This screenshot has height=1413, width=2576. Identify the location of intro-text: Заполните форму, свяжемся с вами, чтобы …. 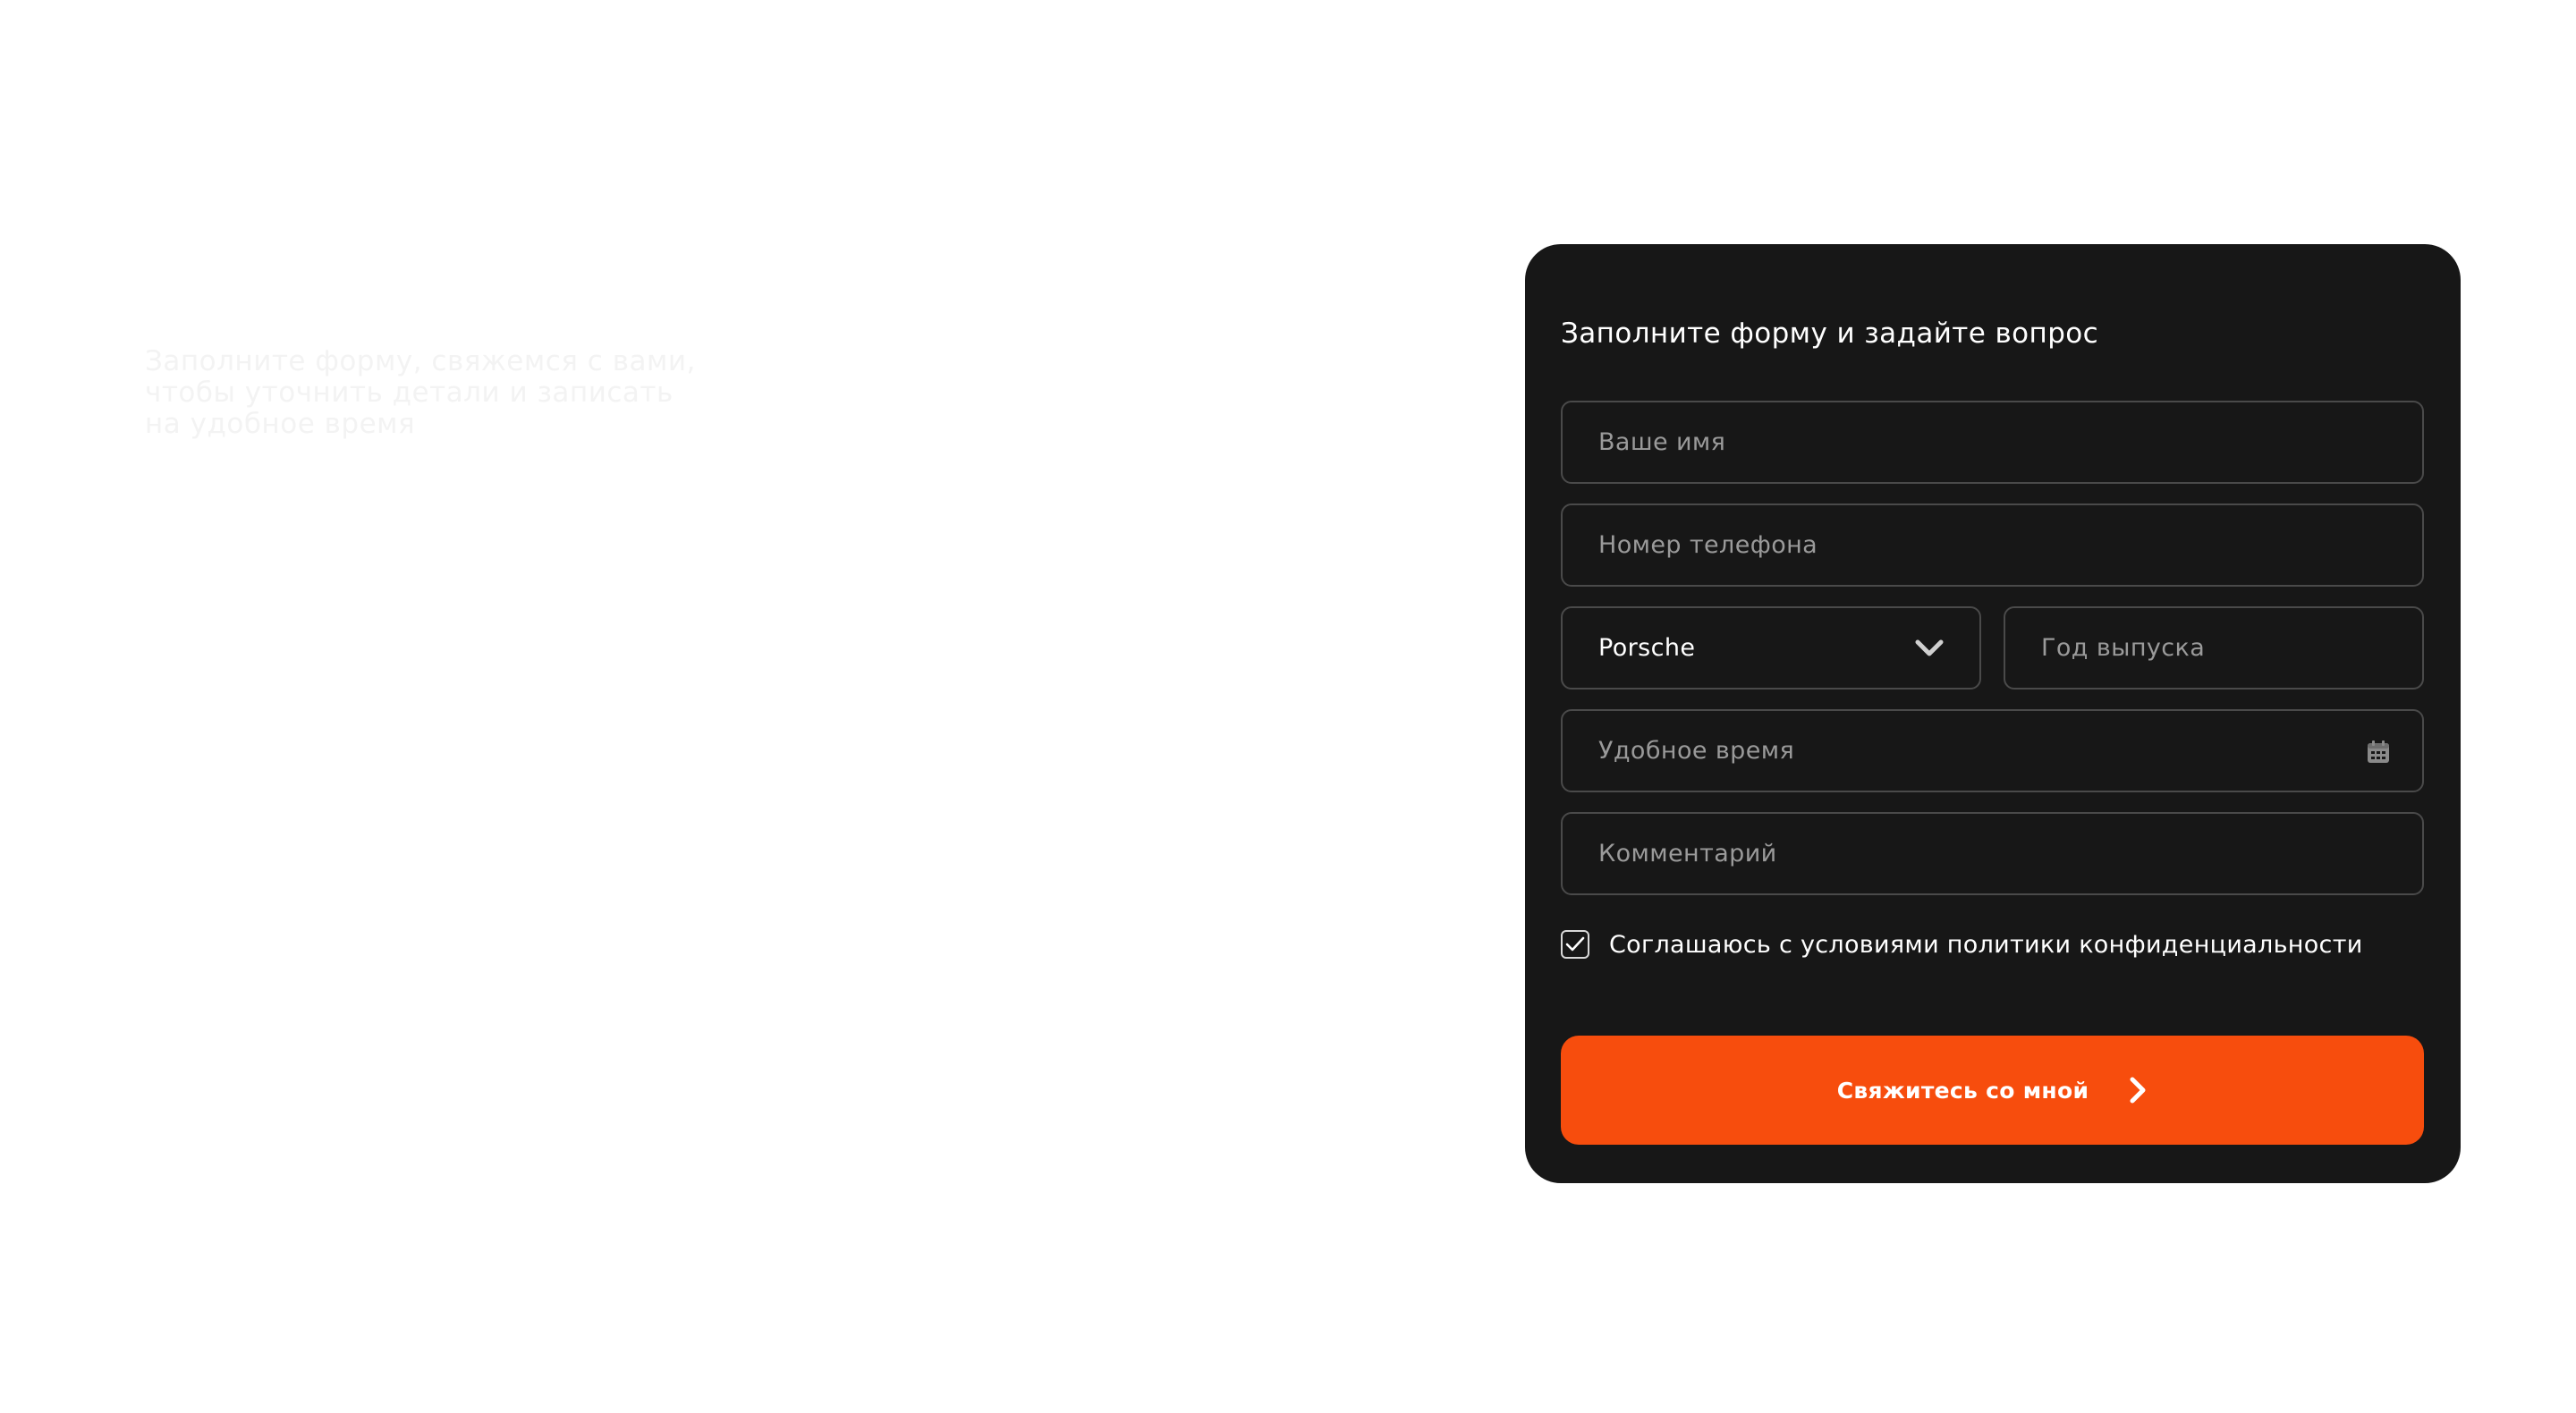
(476, 393).